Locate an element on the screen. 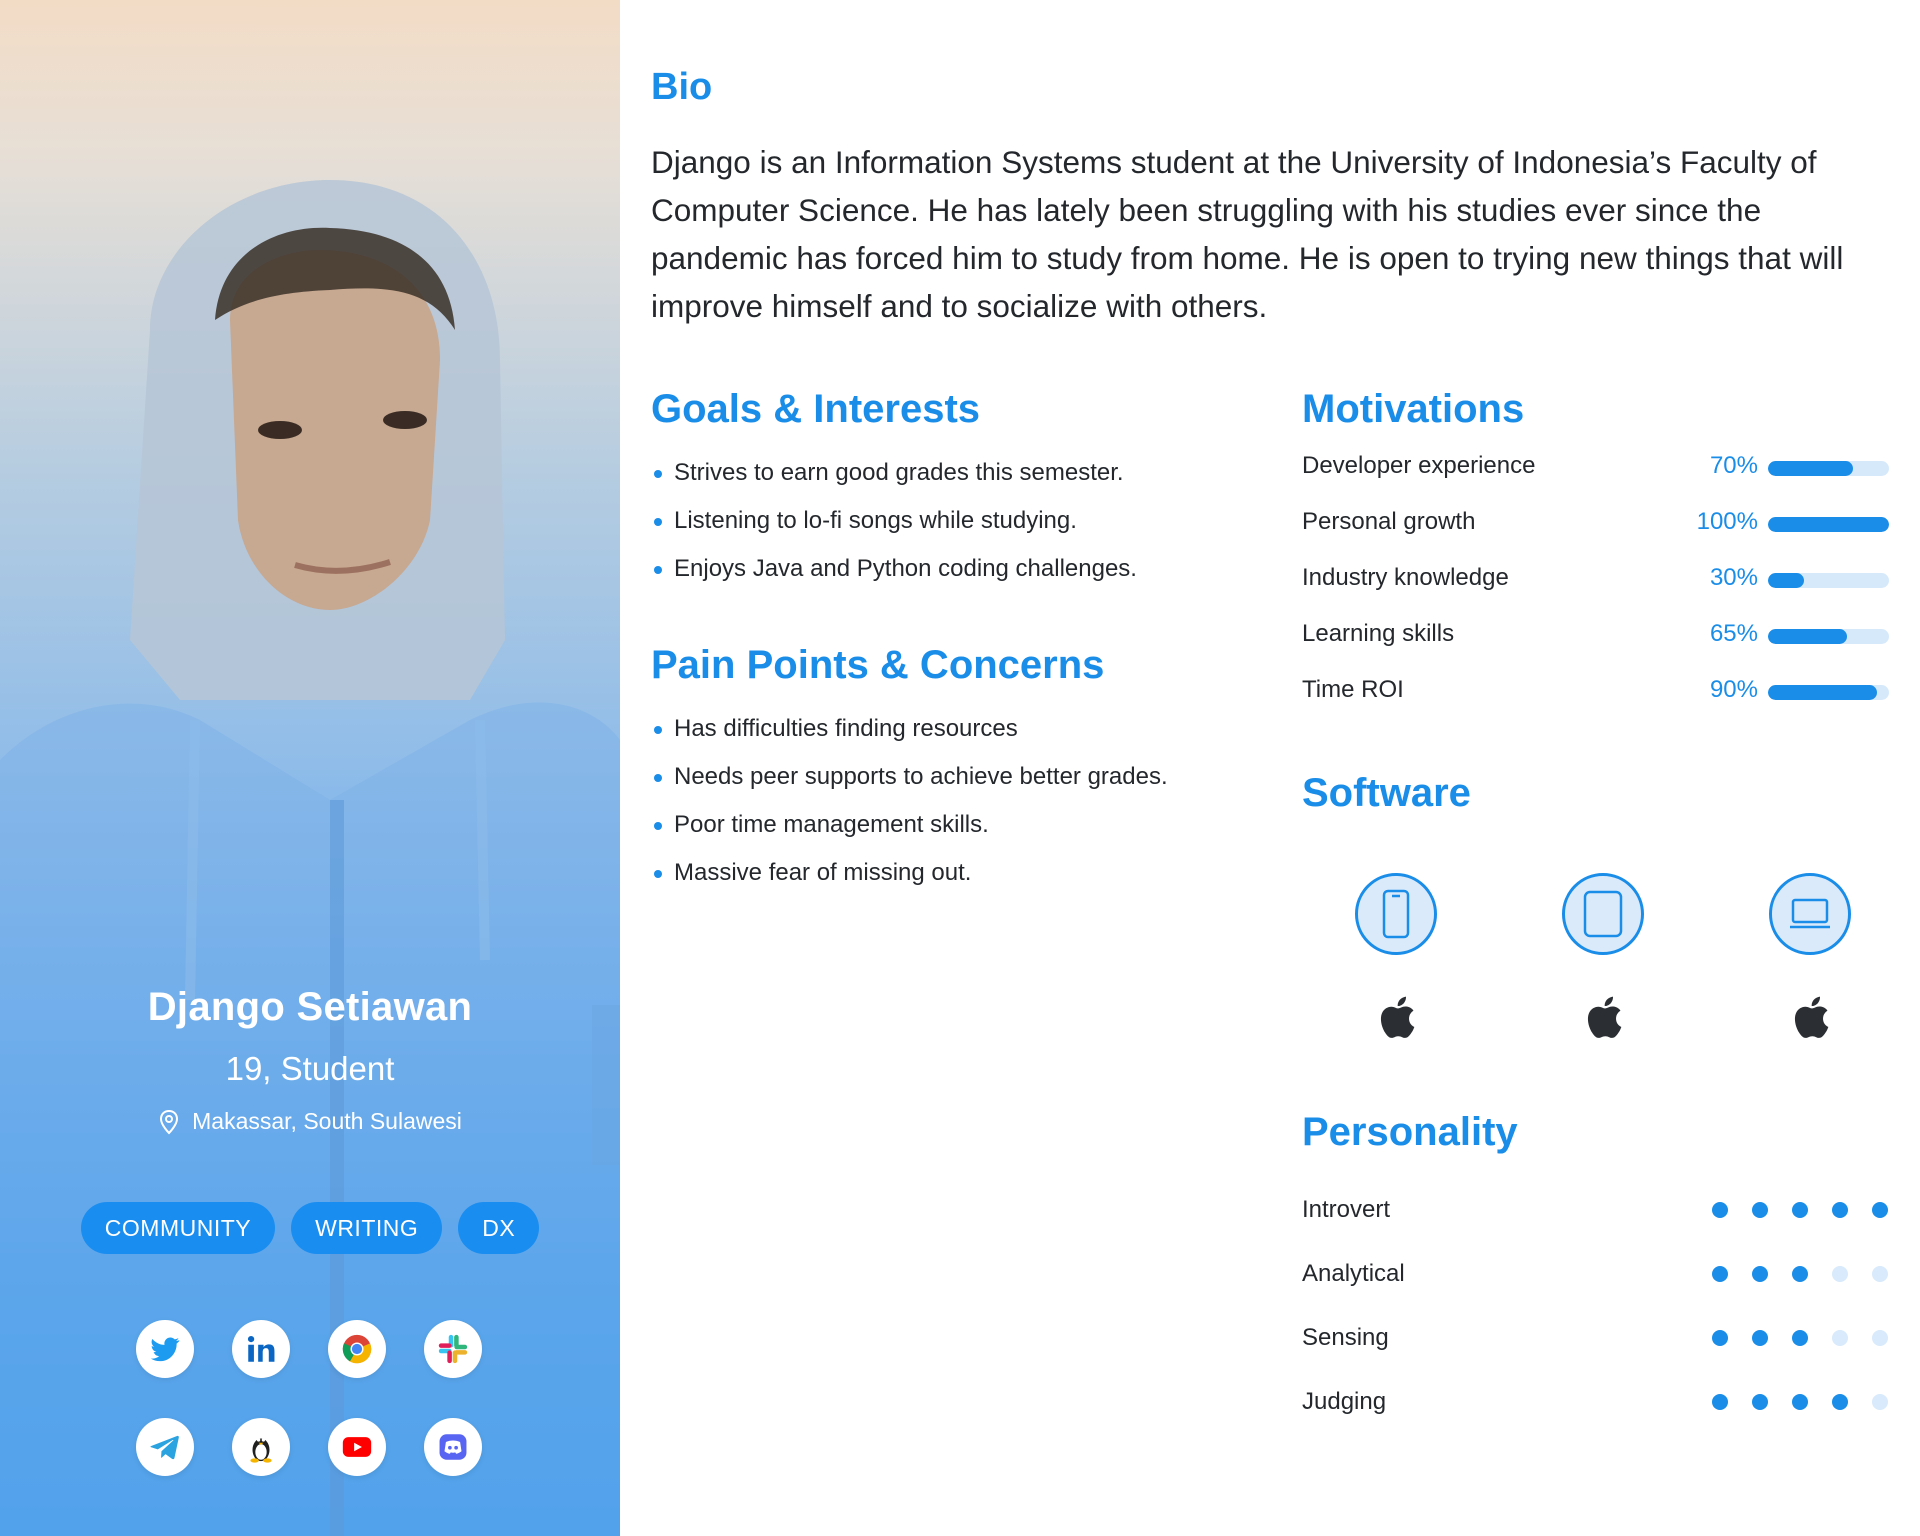  chrome-icon is located at coordinates (357, 1349).